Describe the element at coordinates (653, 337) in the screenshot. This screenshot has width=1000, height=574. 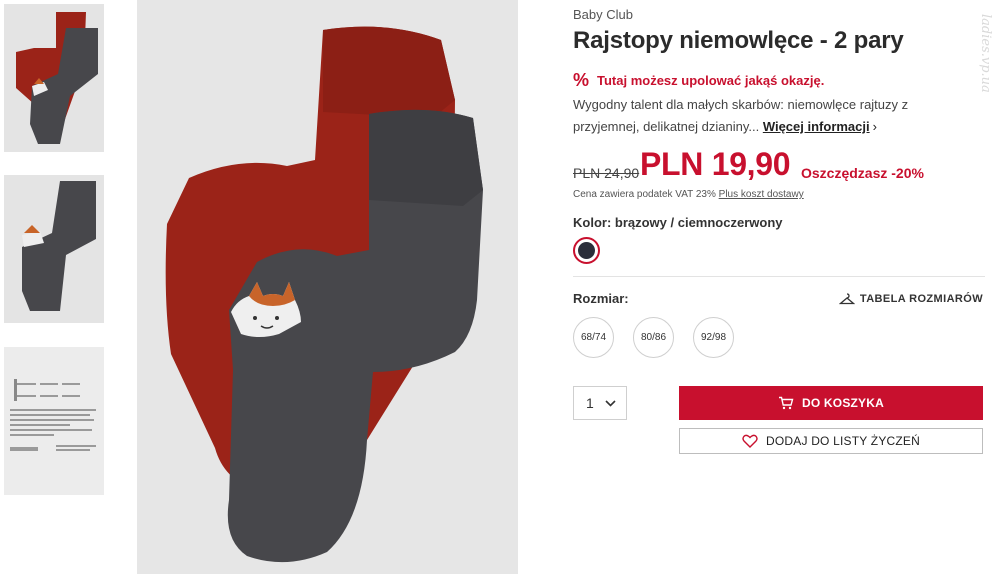
I see `size-option-80-86: 80/86` at that location.